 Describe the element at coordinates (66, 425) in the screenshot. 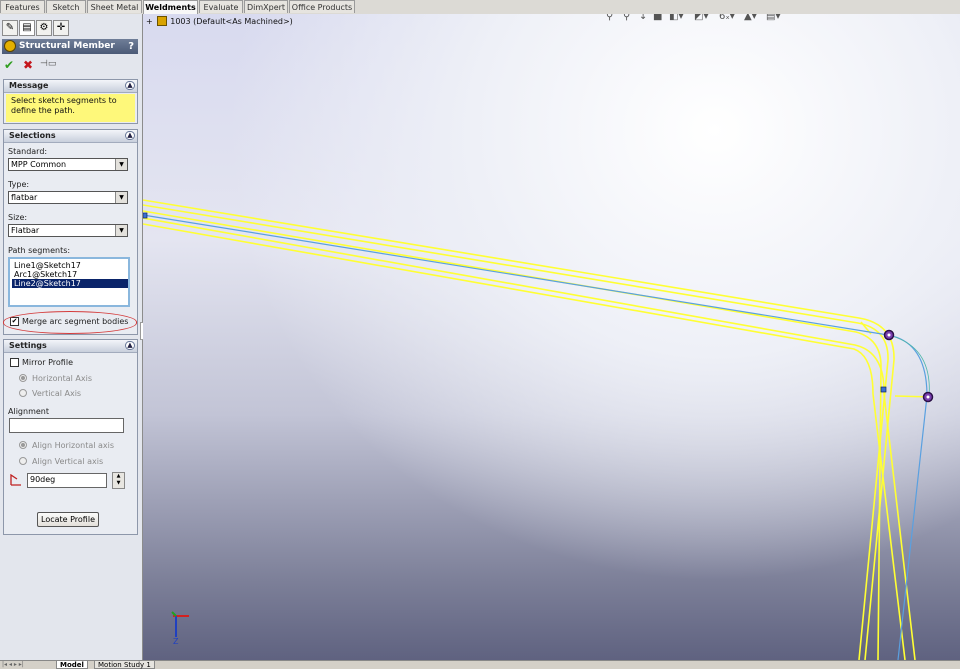

I see `alignment-field` at that location.